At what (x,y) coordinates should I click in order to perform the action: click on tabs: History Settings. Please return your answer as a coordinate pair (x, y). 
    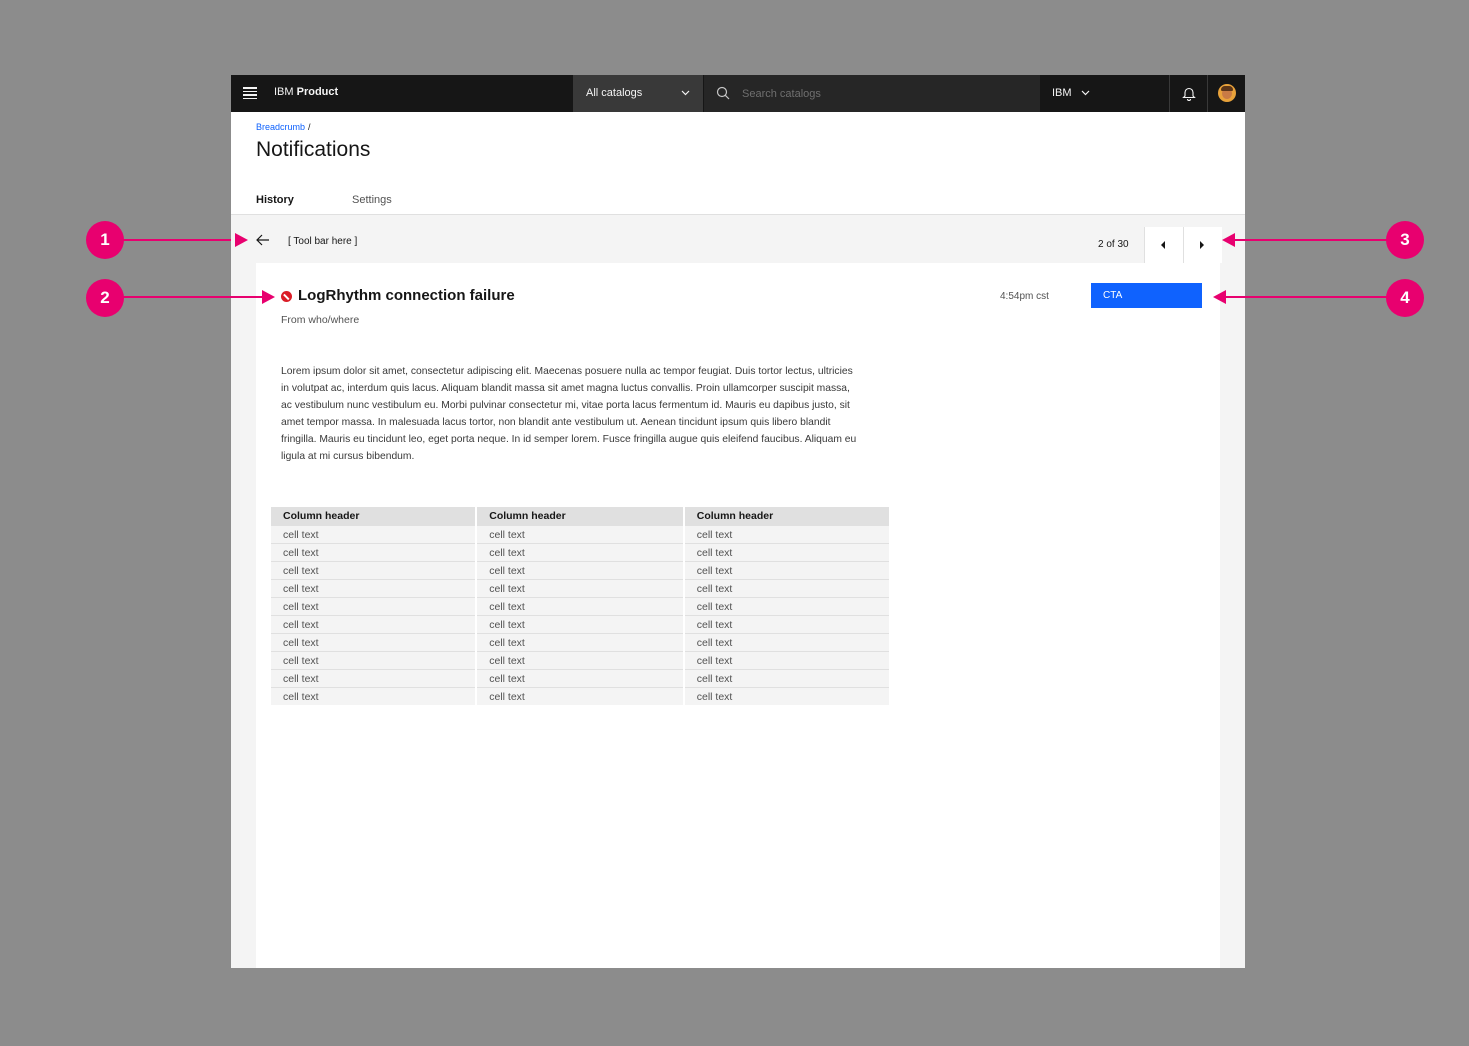
    Looking at the image, I should click on (339, 202).